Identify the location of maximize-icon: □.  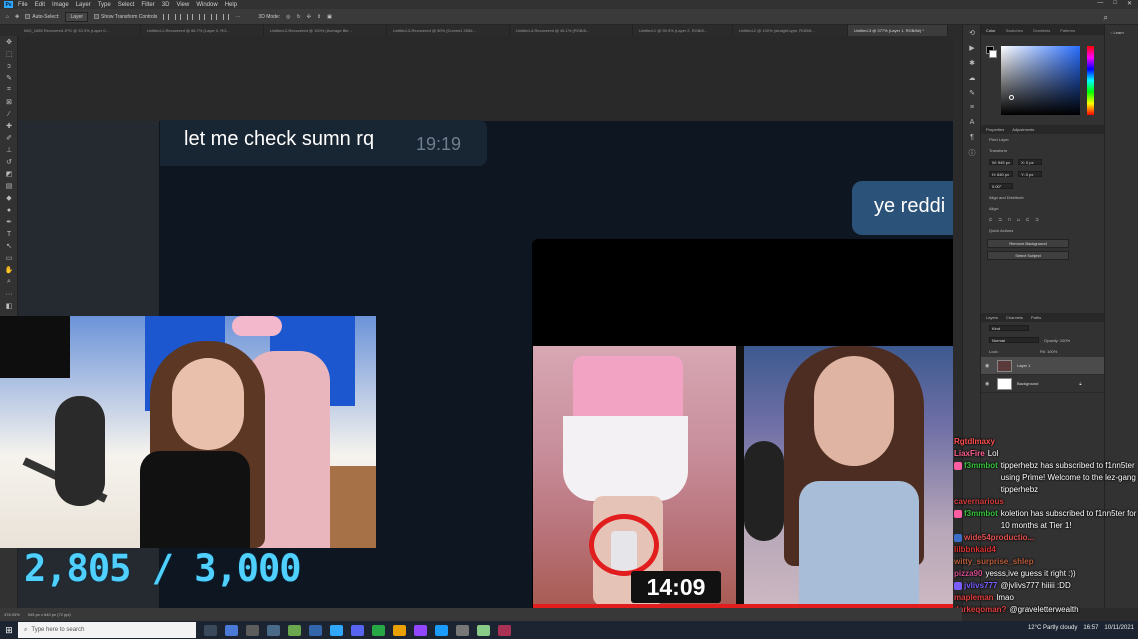
(1115, 3).